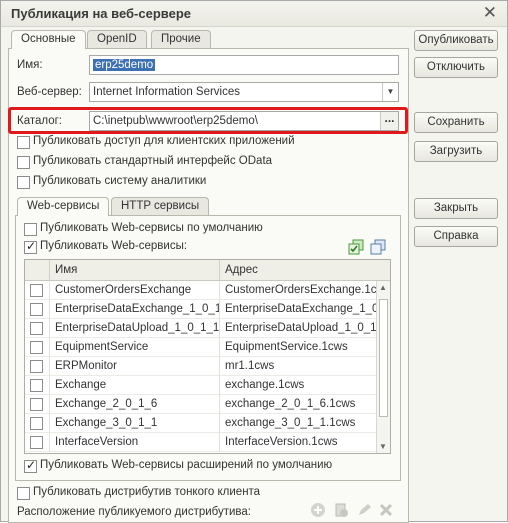  Describe the element at coordinates (341, 510) in the screenshot. I see `copy-icon` at that location.